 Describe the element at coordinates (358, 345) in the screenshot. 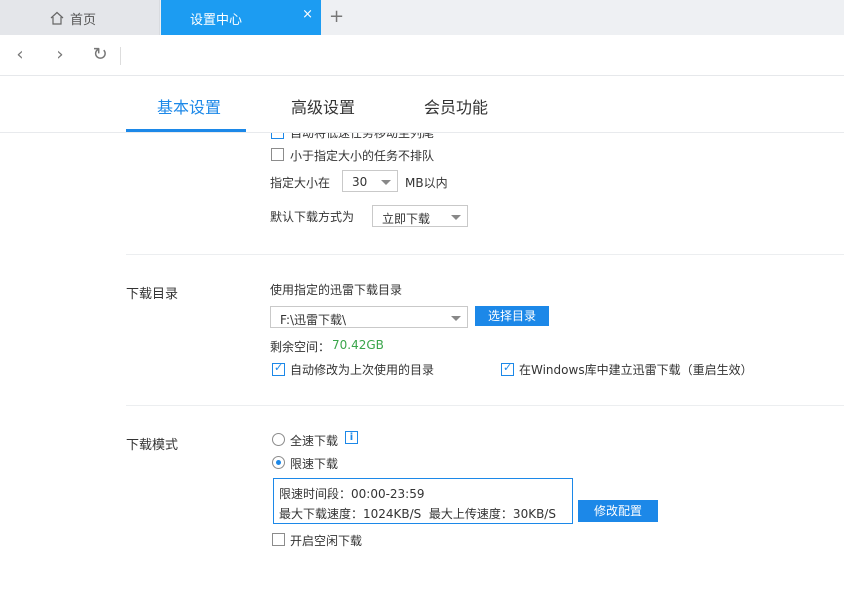

I see `free-space-value: 70.42GB` at that location.